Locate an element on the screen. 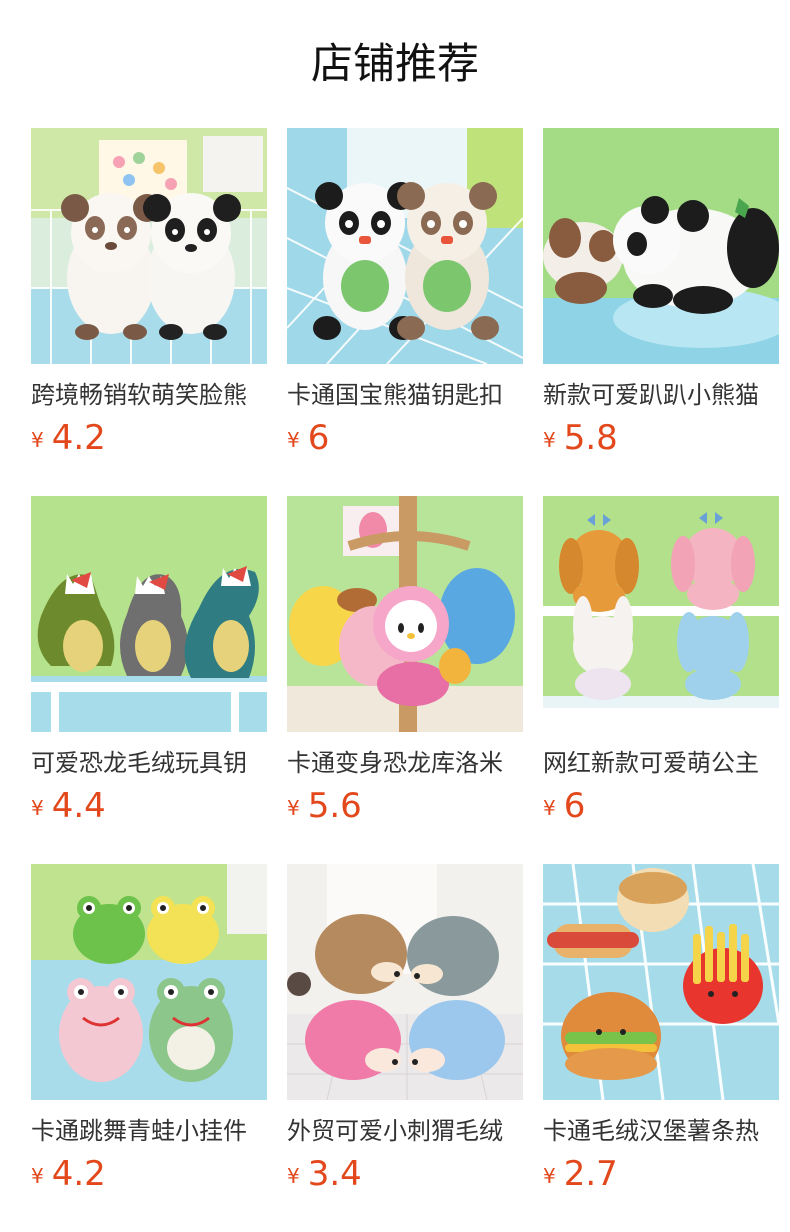  hanging-plush-image is located at coordinates (405, 614).